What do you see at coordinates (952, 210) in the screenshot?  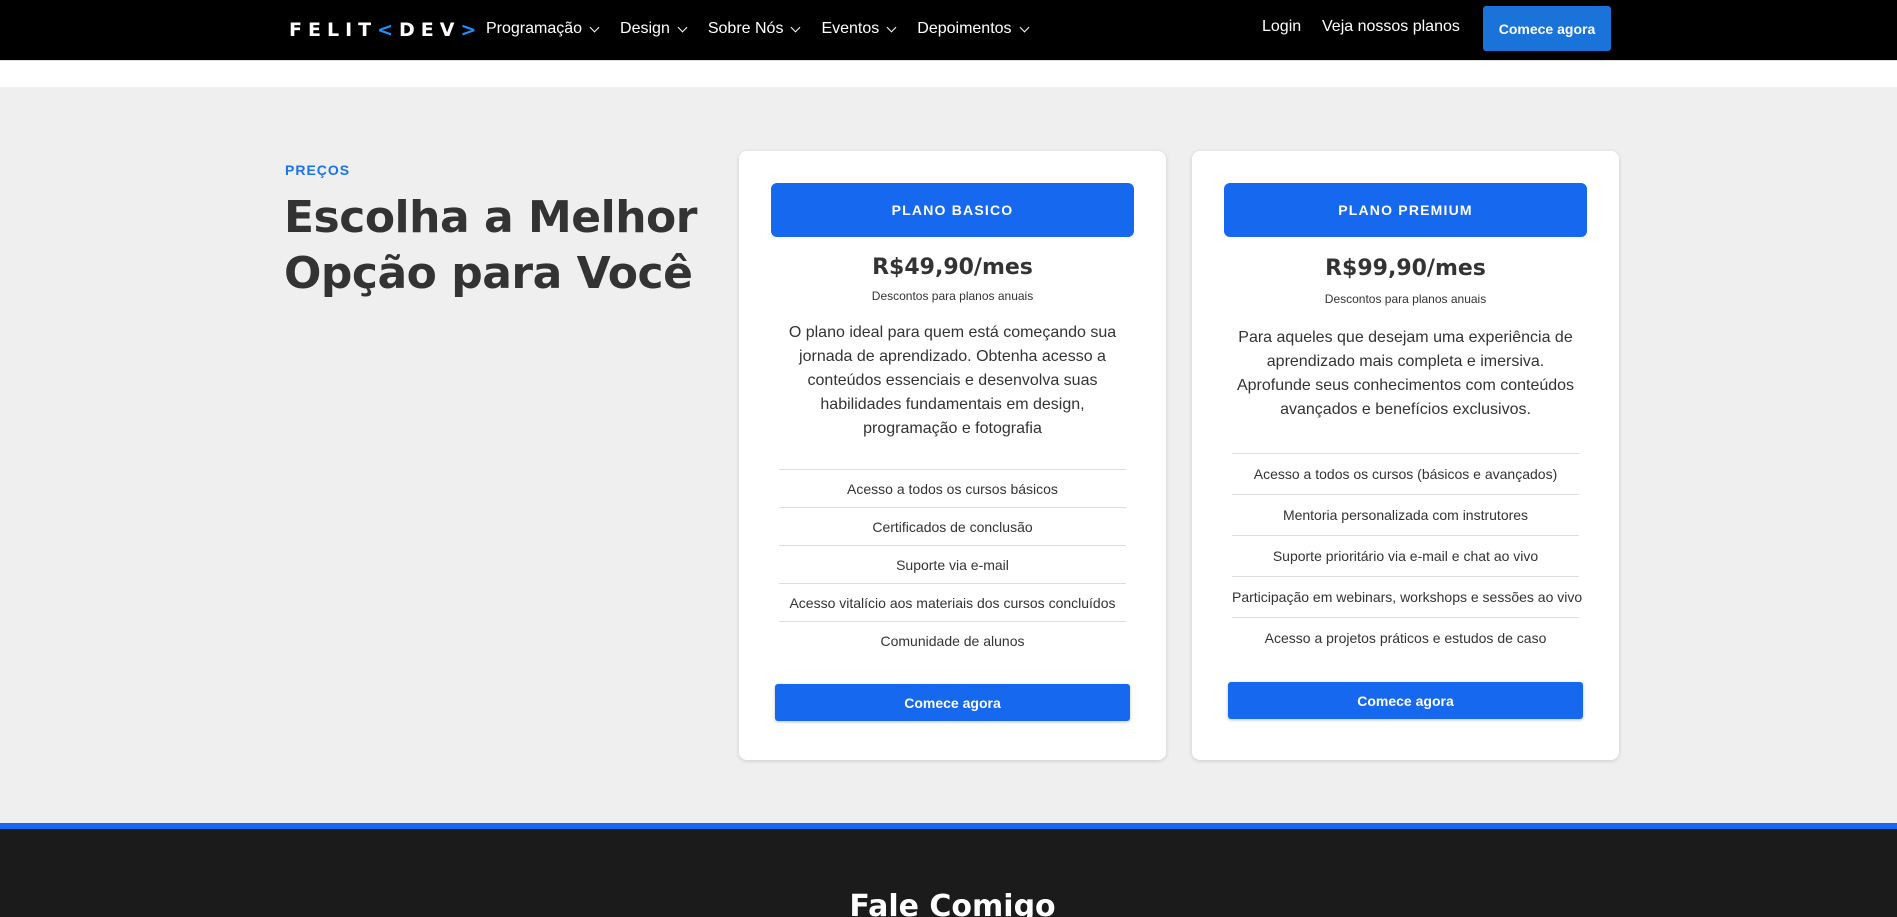 I see `plan-name-button: PLANO BASICO` at bounding box center [952, 210].